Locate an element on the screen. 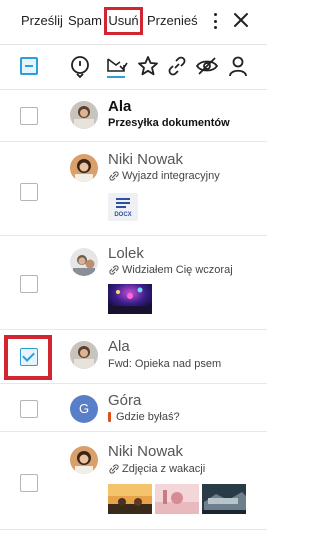 Image resolution: width=320 pixels, height=538 pixels. subject-line: Gdzie byłaś? is located at coordinates (144, 417).